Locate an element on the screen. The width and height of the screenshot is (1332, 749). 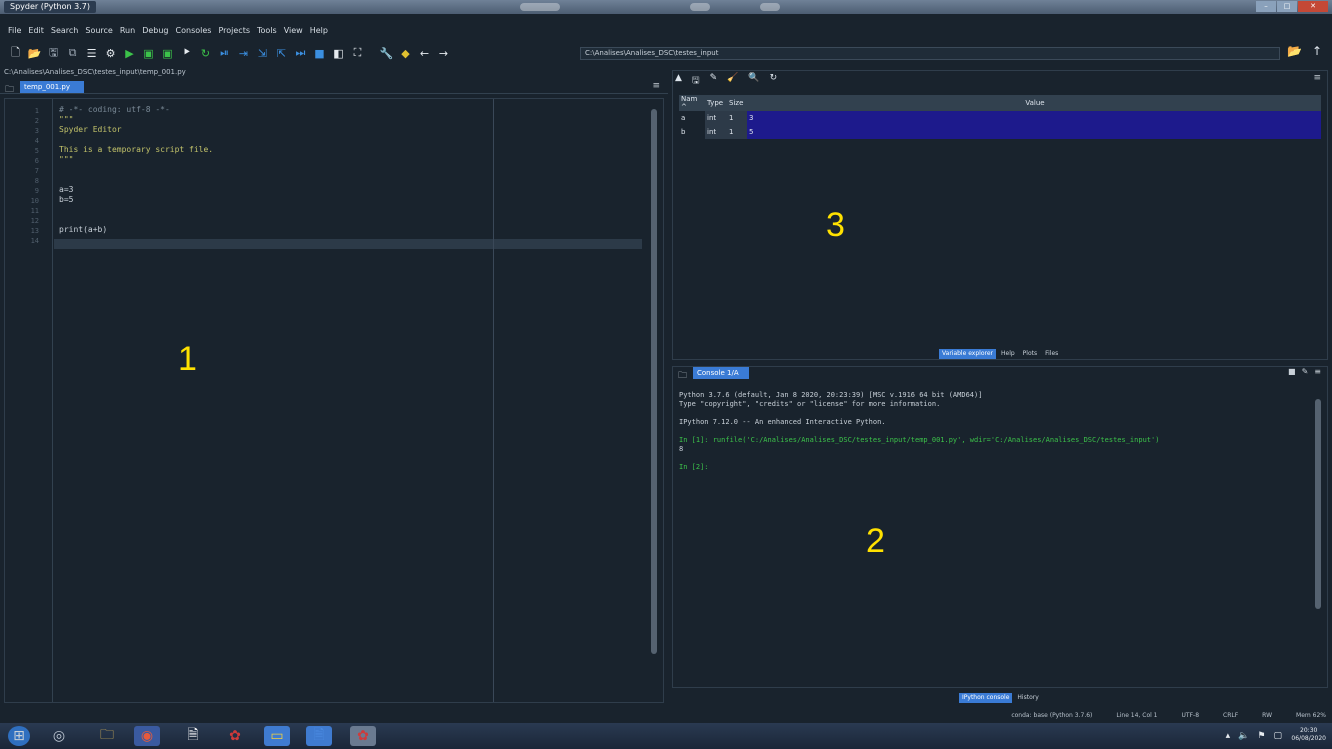
tab-ipython-console: IPython console is located at coordinates (986, 698).